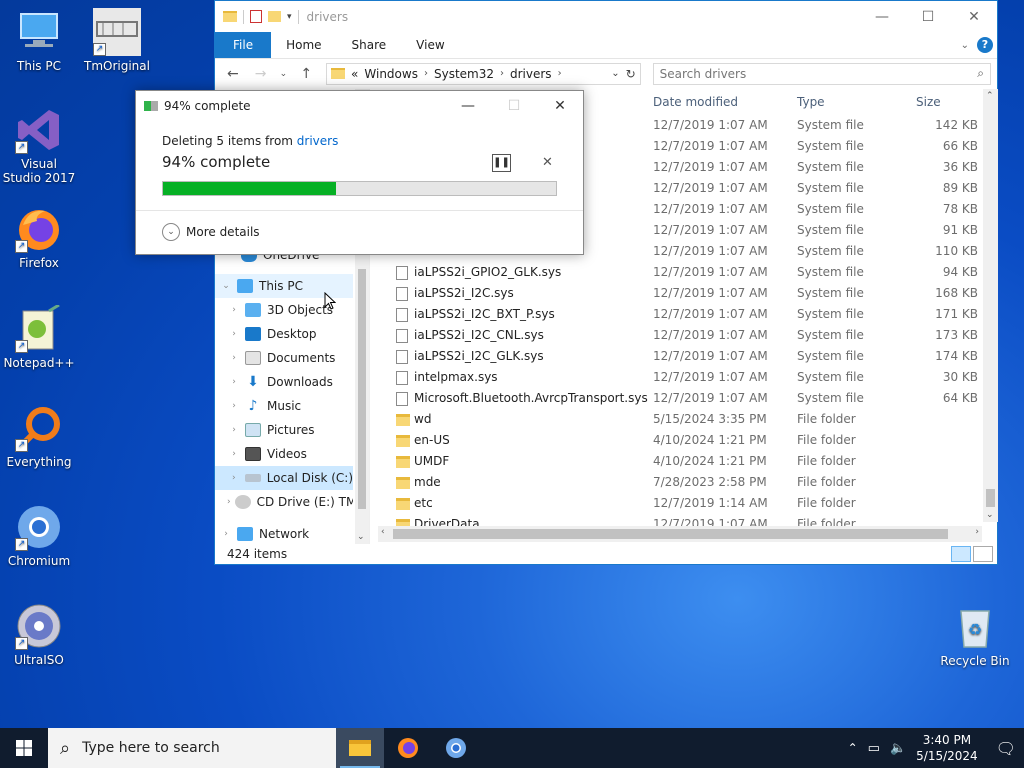 The image size is (1024, 768). I want to click on recent-locations-icon: ⌄, so click(283, 74).